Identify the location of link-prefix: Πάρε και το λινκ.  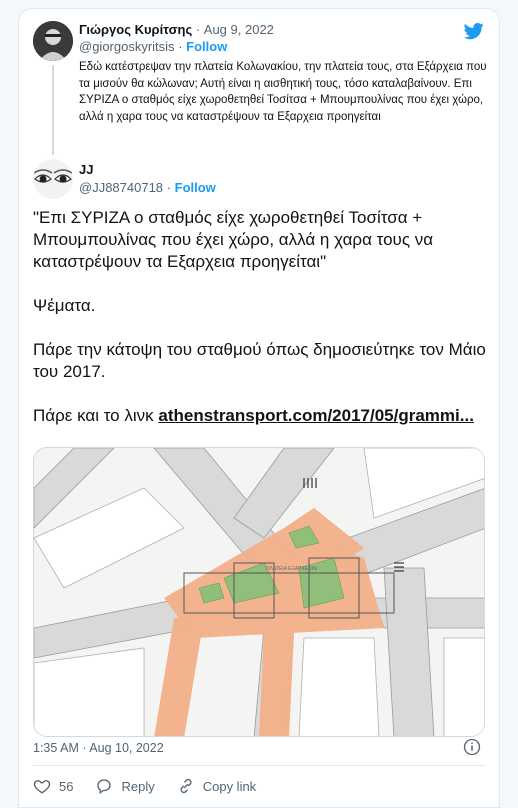
(96, 415).